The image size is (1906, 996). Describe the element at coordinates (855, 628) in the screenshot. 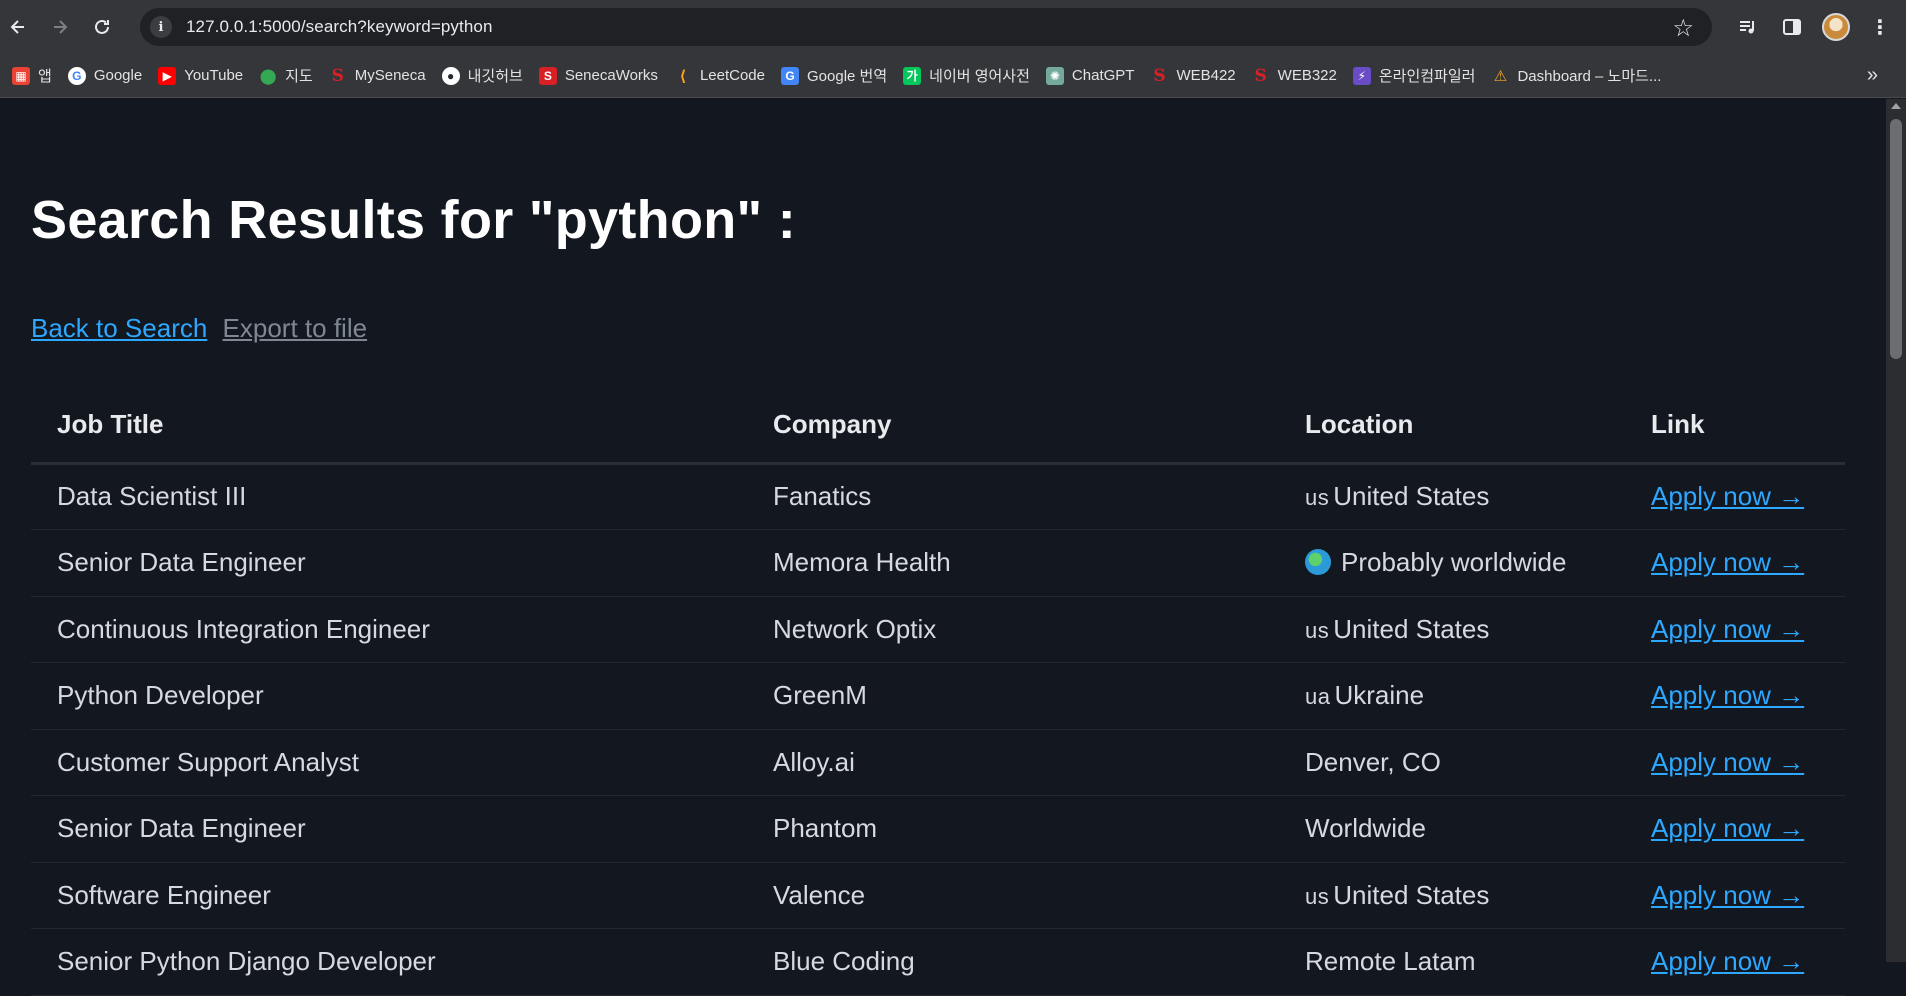

I see `company-cell-text: Network Optix` at that location.